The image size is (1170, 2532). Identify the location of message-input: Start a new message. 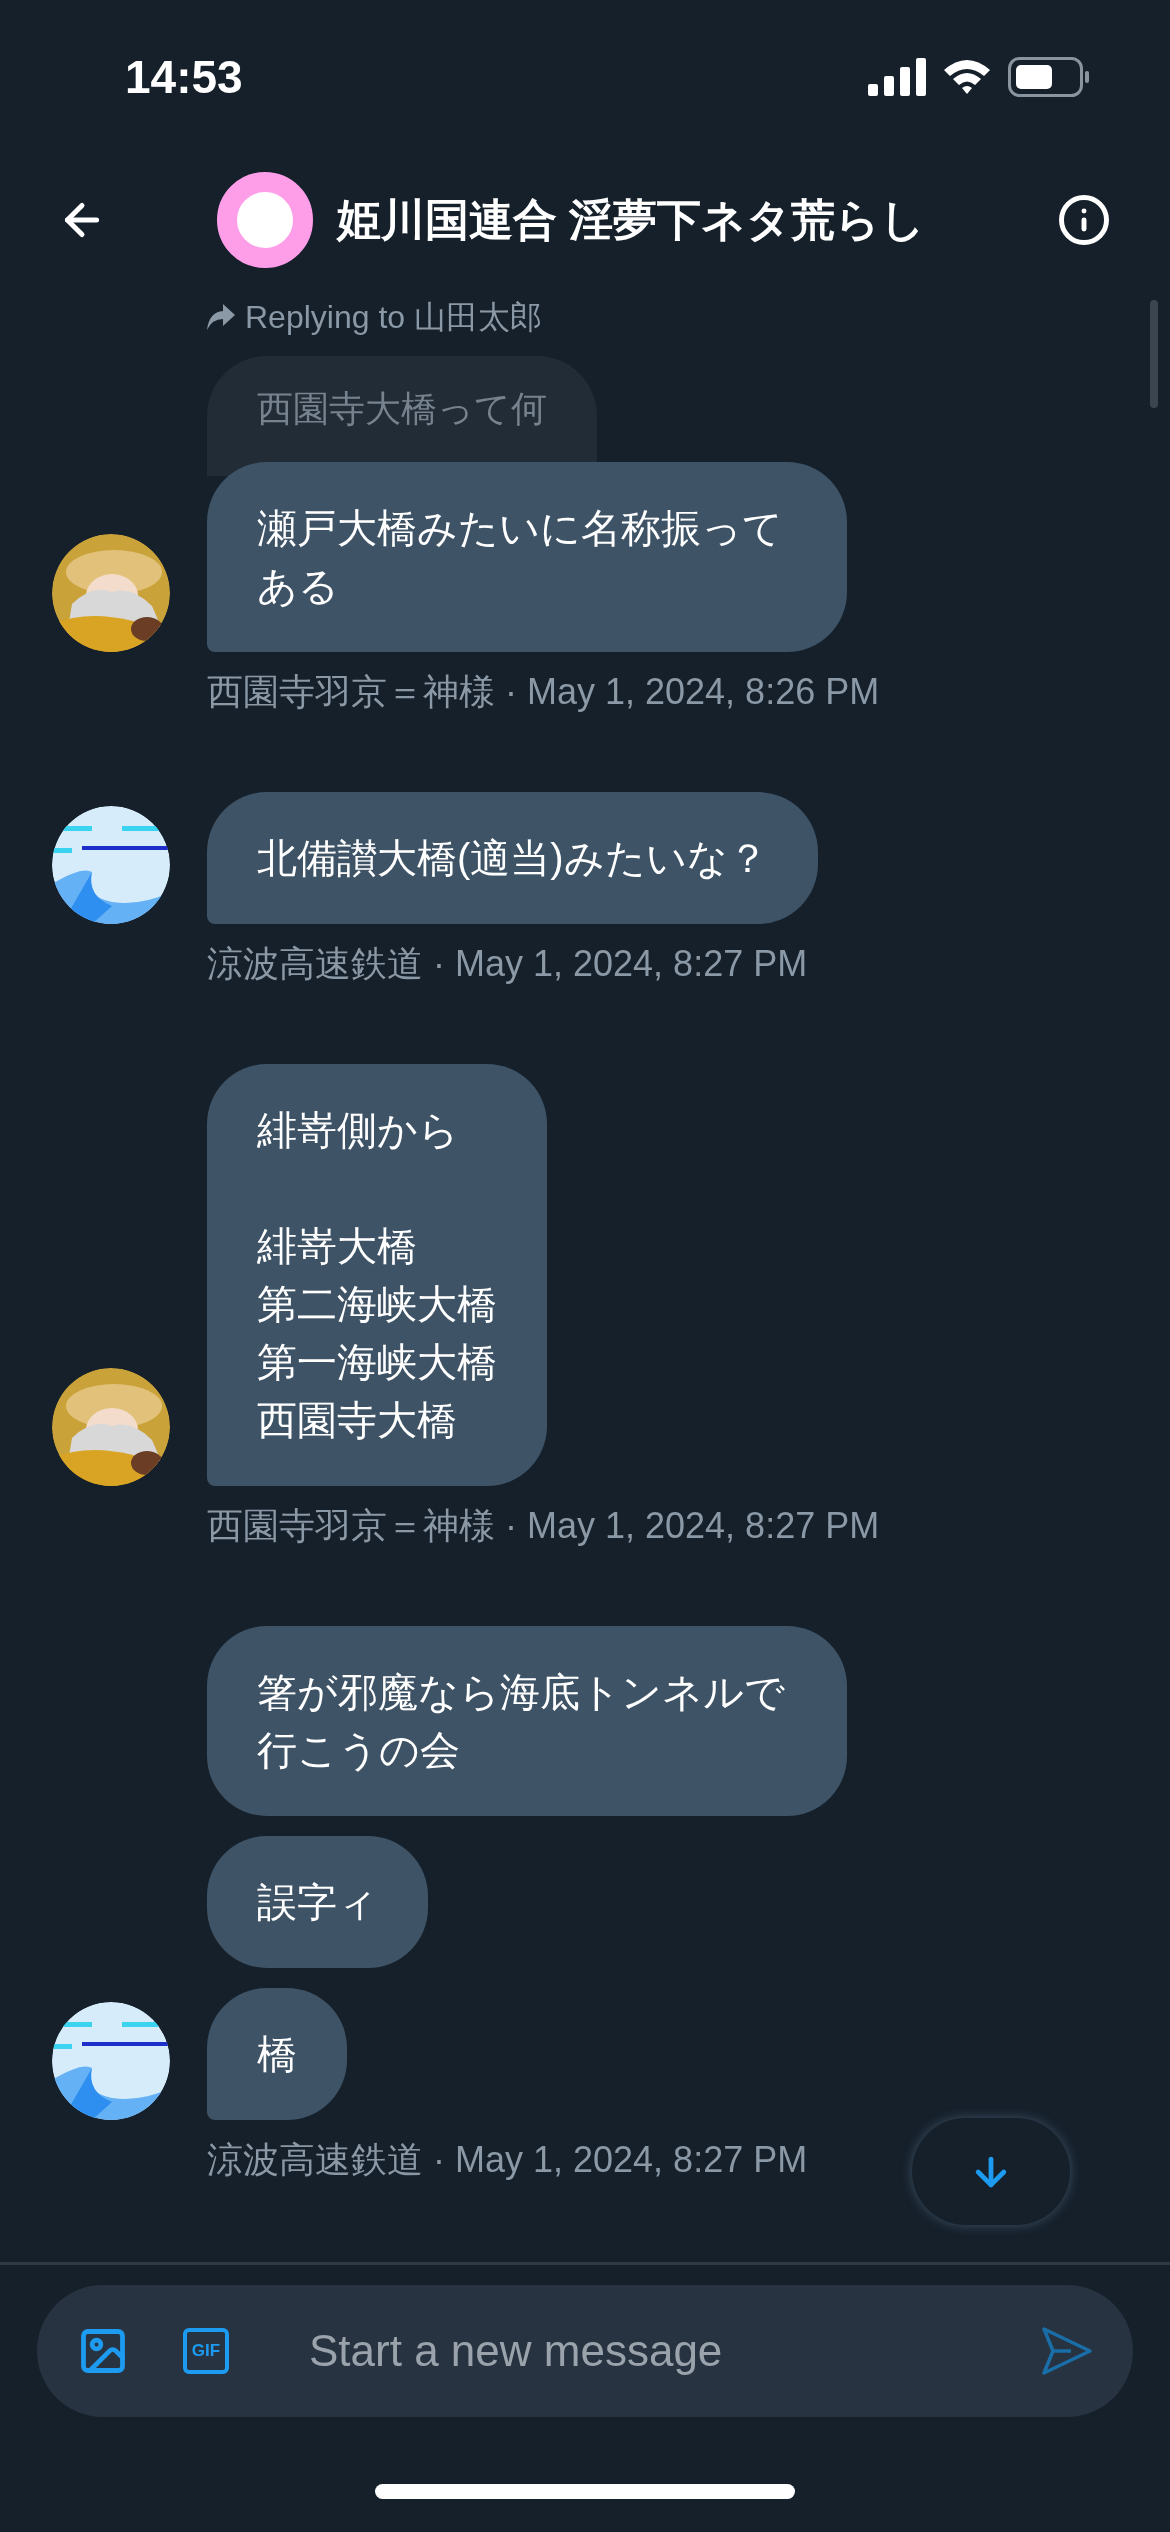
(675, 2351).